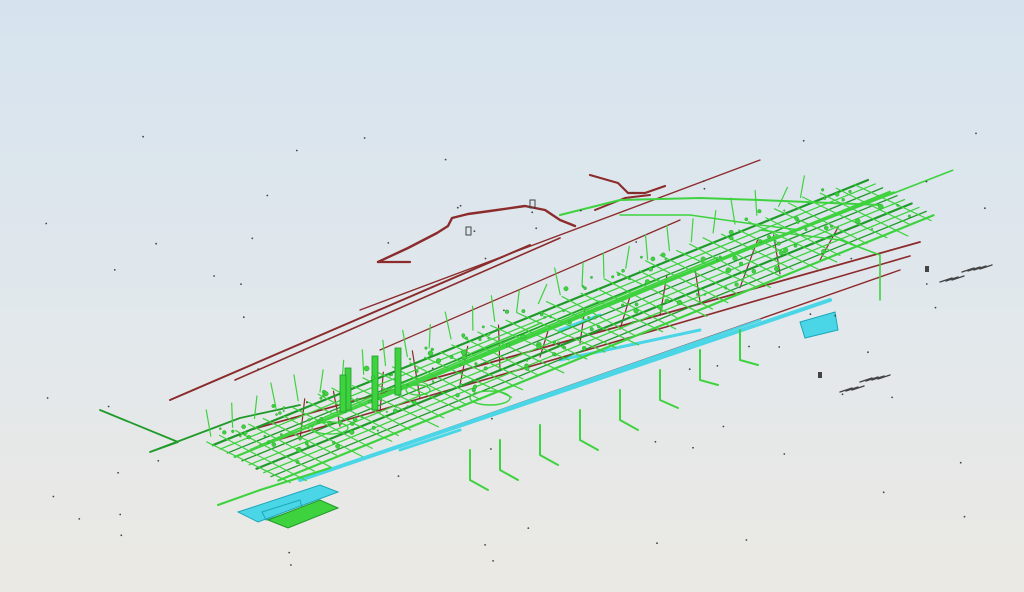 This screenshot has height=592, width=1024. What do you see at coordinates (430, 440) in the screenshot?
I see `duct-branch` at bounding box center [430, 440].